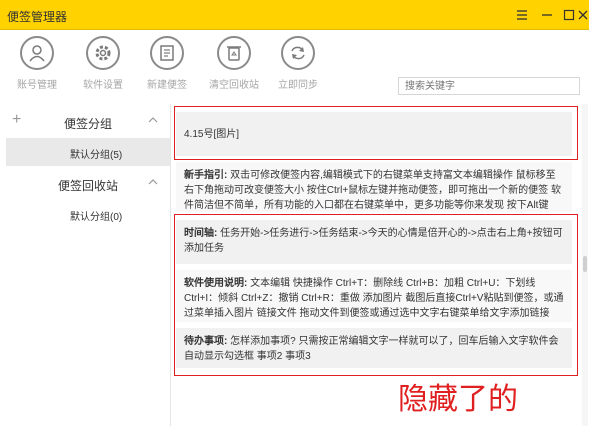  I want to click on scrollbar-thumb, so click(585, 264).